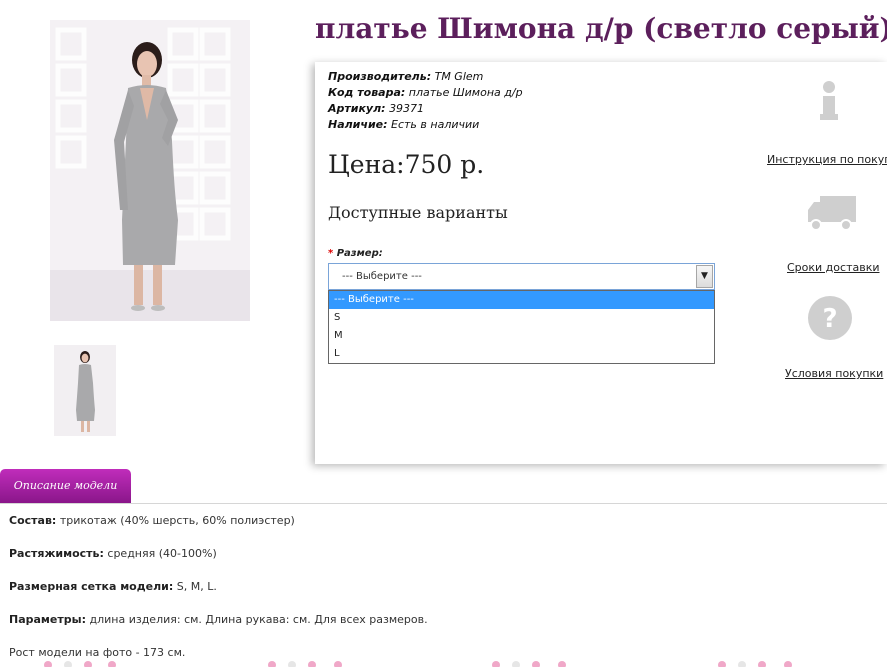 The image size is (887, 667). I want to click on product-code-row: Код товара: платье Шимона д/р, so click(425, 93).